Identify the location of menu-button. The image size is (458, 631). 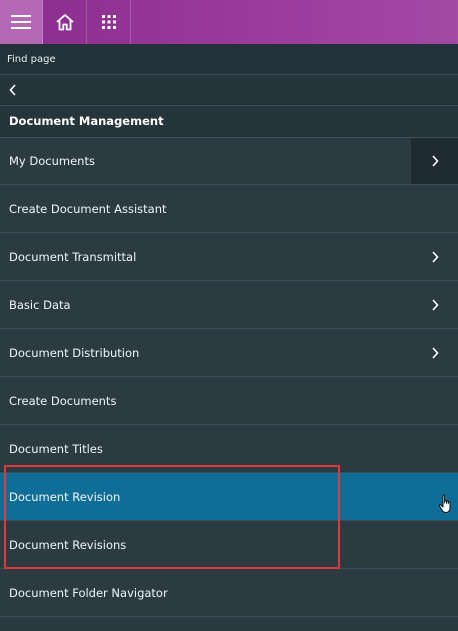
(21, 22).